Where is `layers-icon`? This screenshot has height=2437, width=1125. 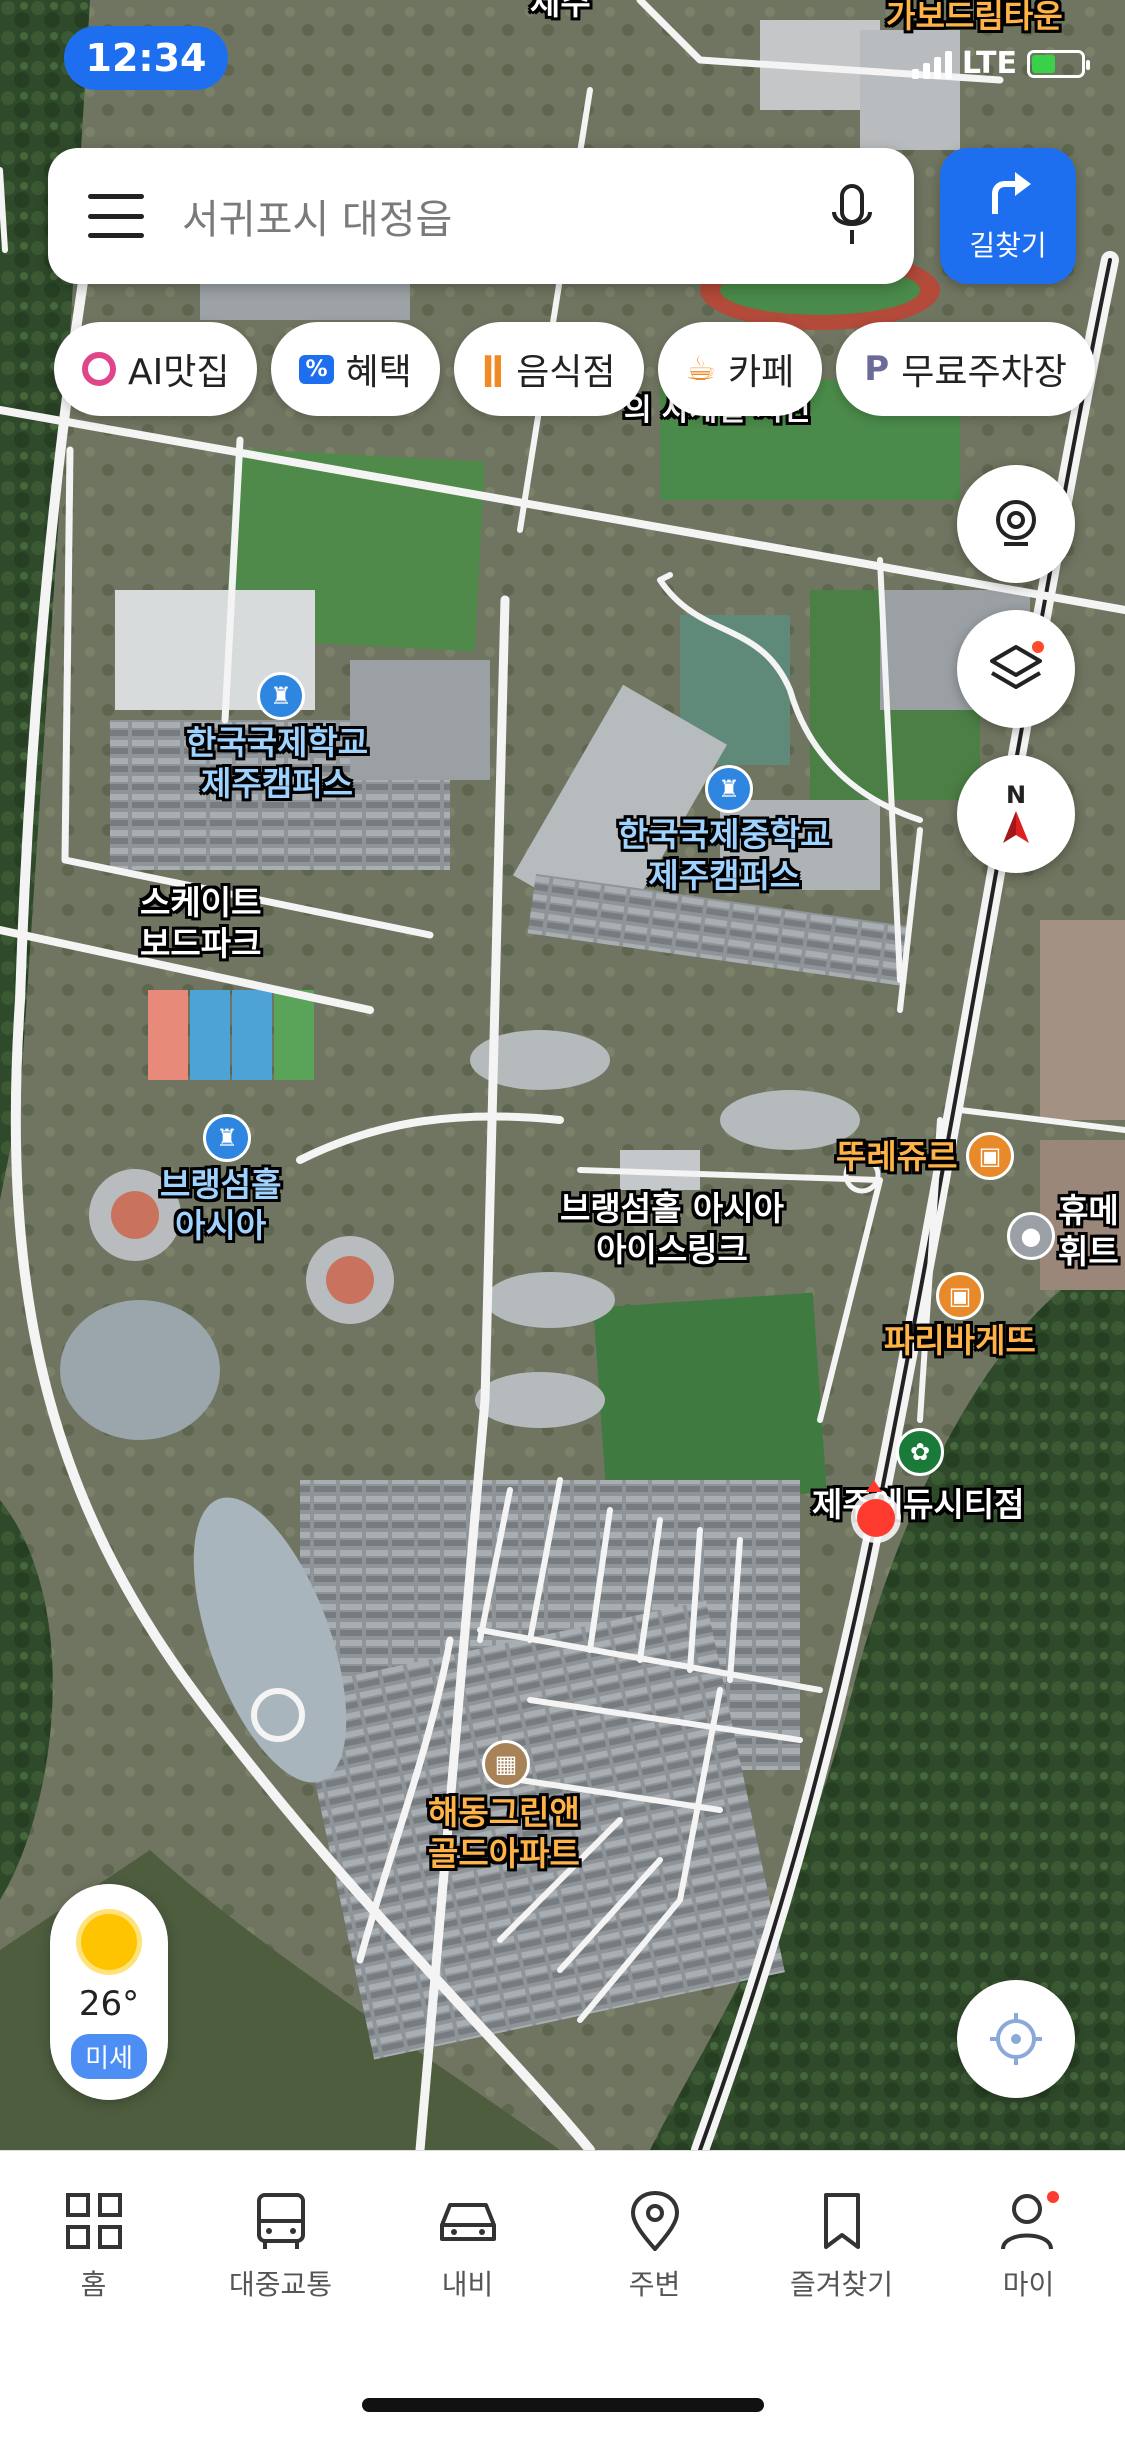
layers-icon is located at coordinates (1017, 665).